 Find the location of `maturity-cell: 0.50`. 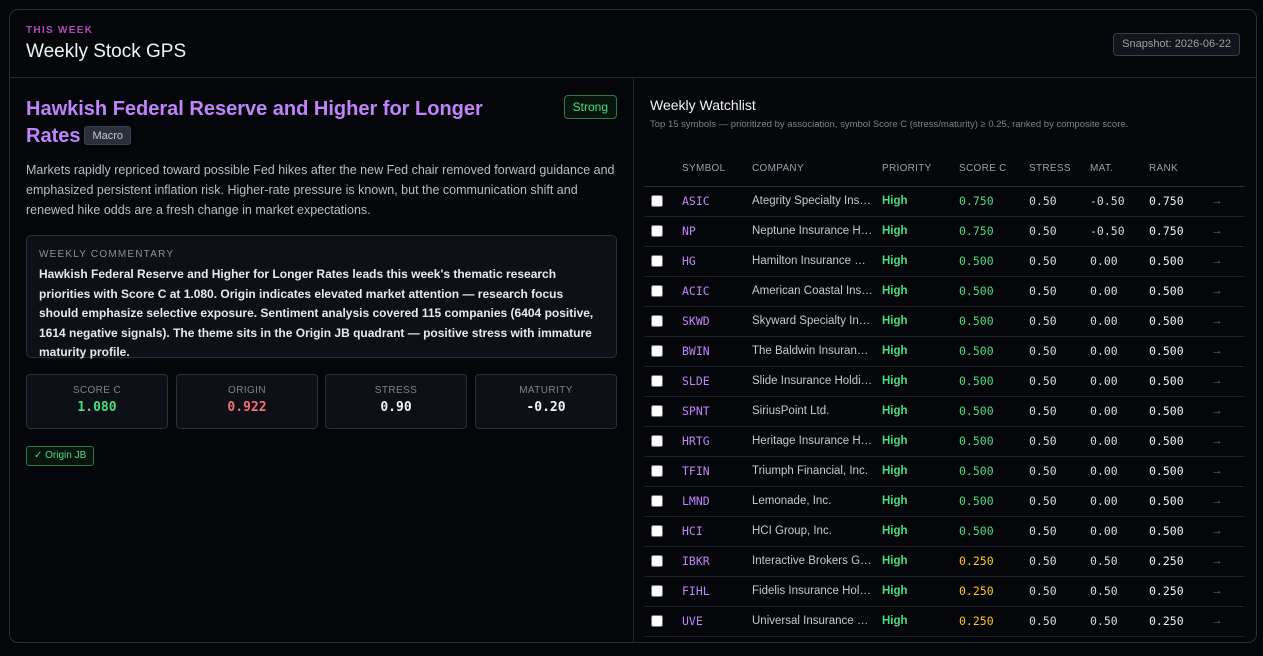

maturity-cell: 0.50 is located at coordinates (1119, 621).